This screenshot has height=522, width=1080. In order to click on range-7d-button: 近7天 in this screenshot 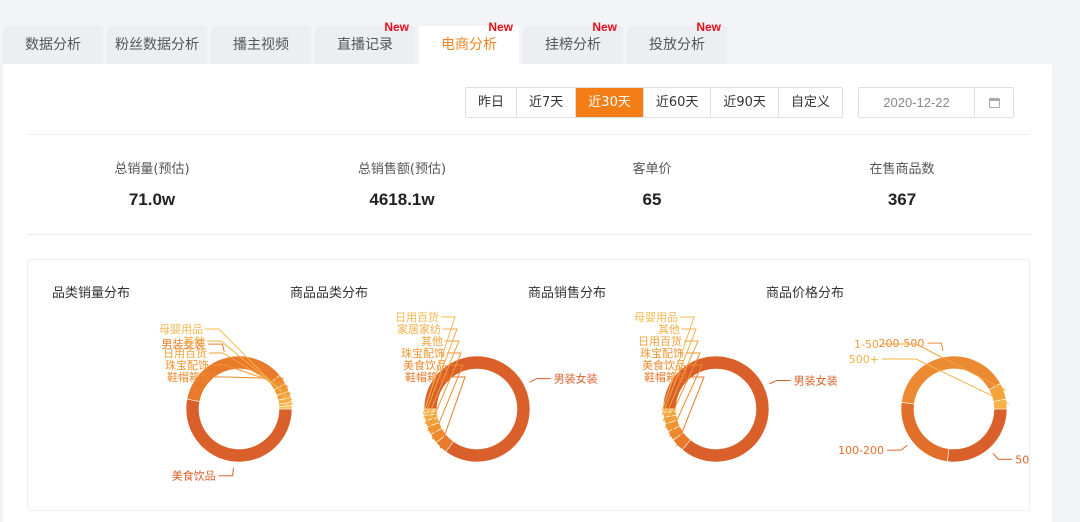, I will do `click(547, 102)`.